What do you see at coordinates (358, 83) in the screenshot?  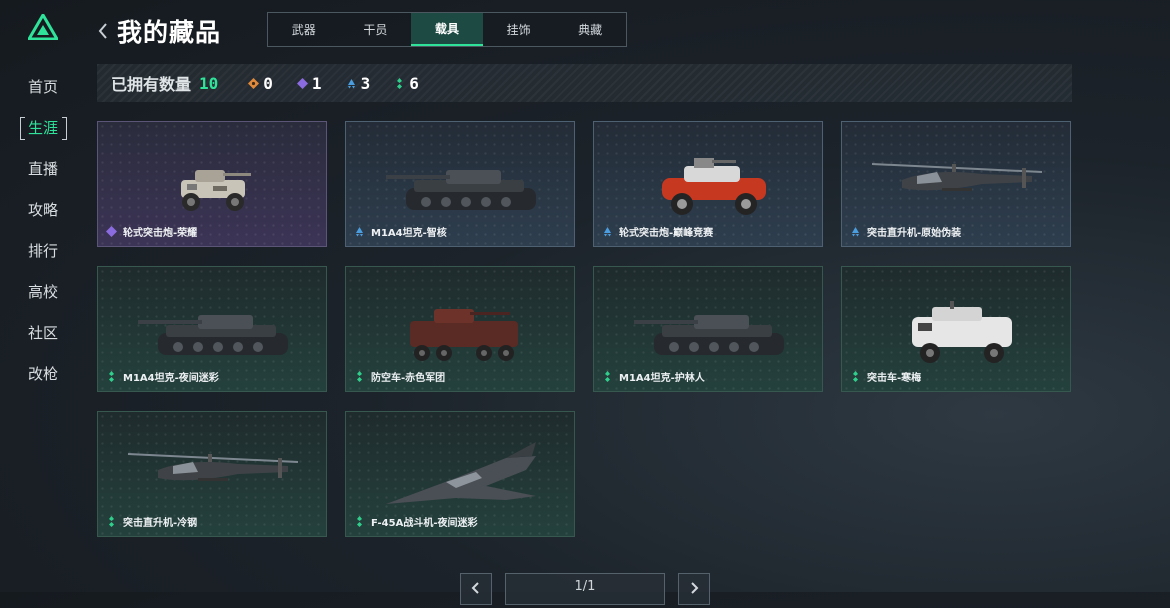 I see `blue-rarity-count: 3` at bounding box center [358, 83].